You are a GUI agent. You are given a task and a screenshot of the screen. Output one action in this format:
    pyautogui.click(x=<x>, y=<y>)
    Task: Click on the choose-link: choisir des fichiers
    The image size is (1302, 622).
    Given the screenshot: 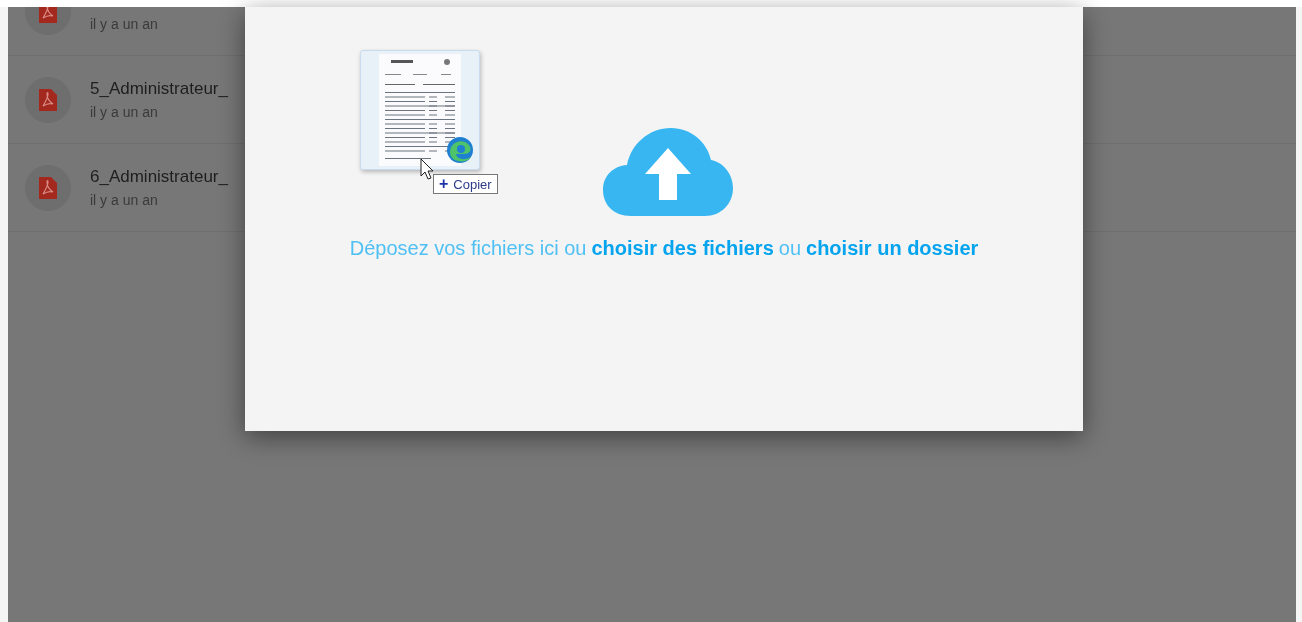 What is the action you would take?
    pyautogui.click(x=682, y=248)
    